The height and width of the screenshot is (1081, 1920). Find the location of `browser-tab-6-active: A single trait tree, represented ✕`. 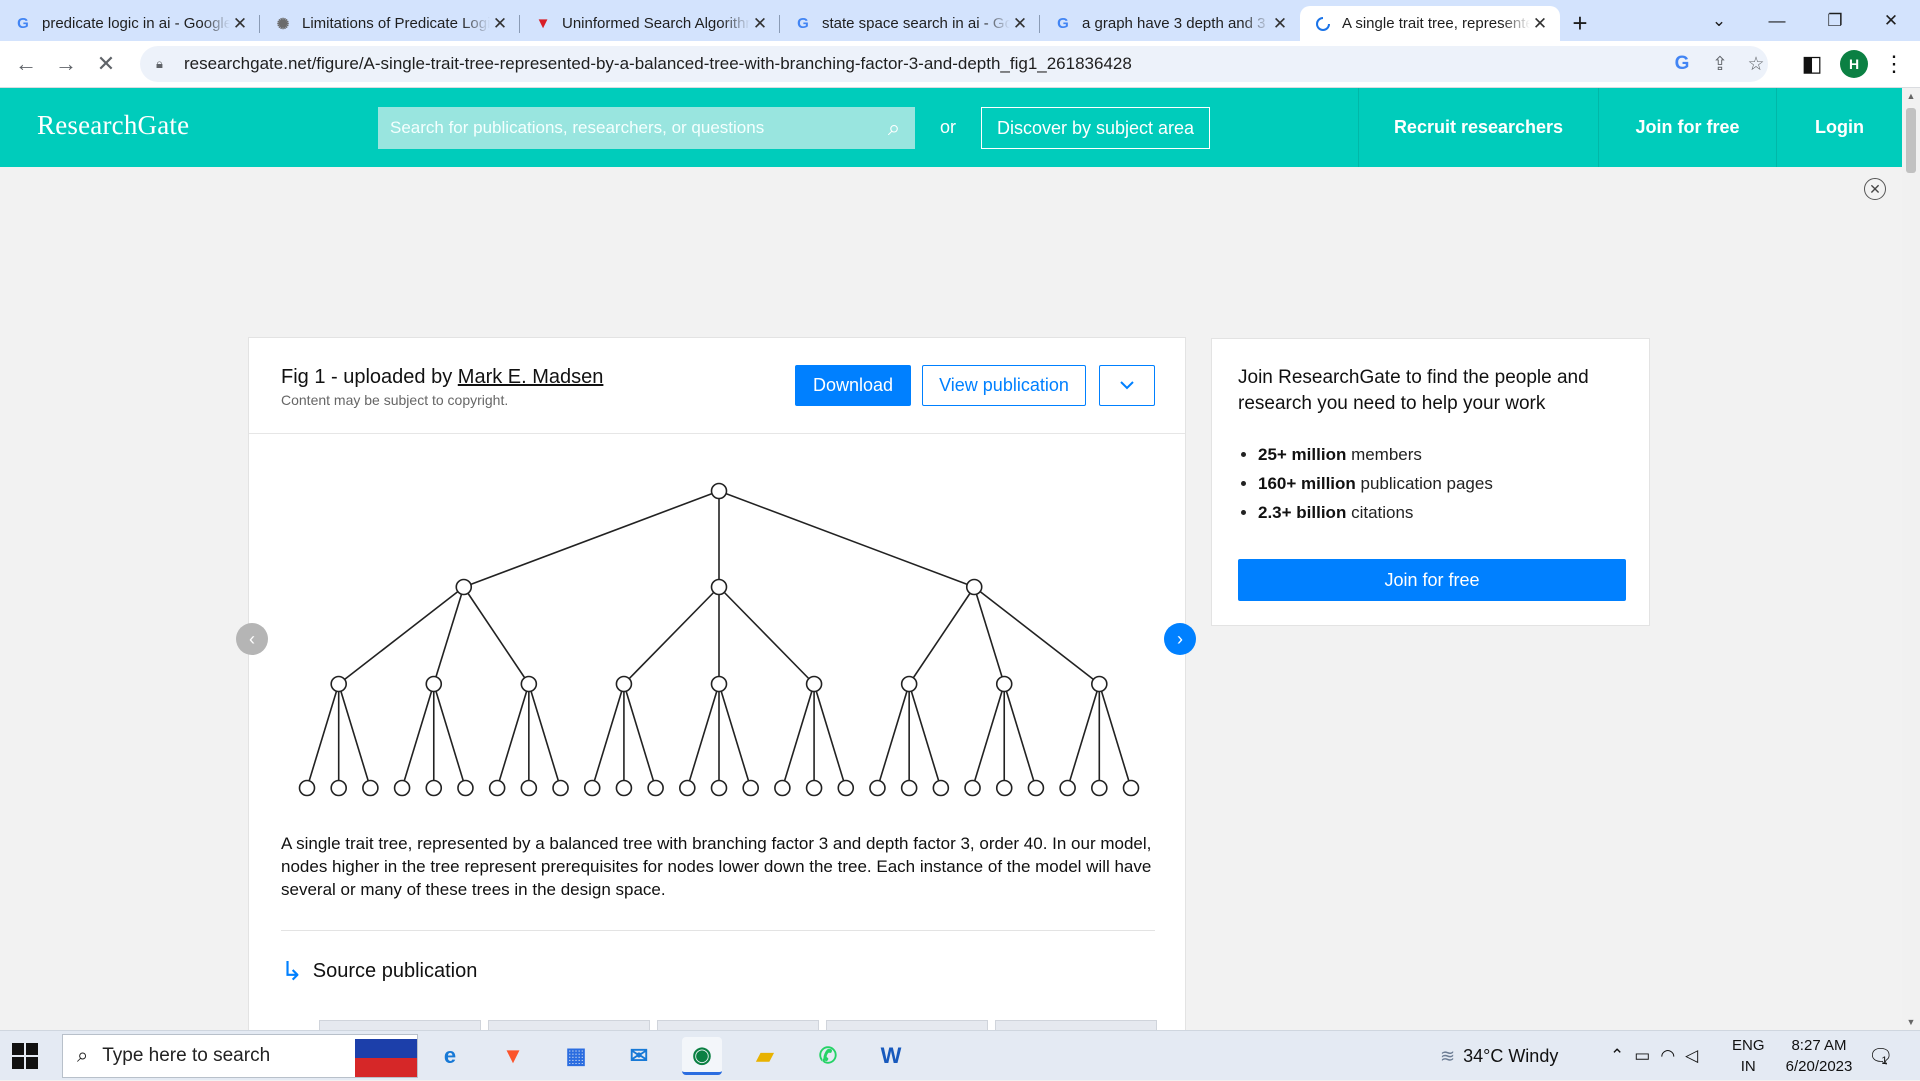

browser-tab-6-active: A single trait tree, represented ✕ is located at coordinates (1430, 23).